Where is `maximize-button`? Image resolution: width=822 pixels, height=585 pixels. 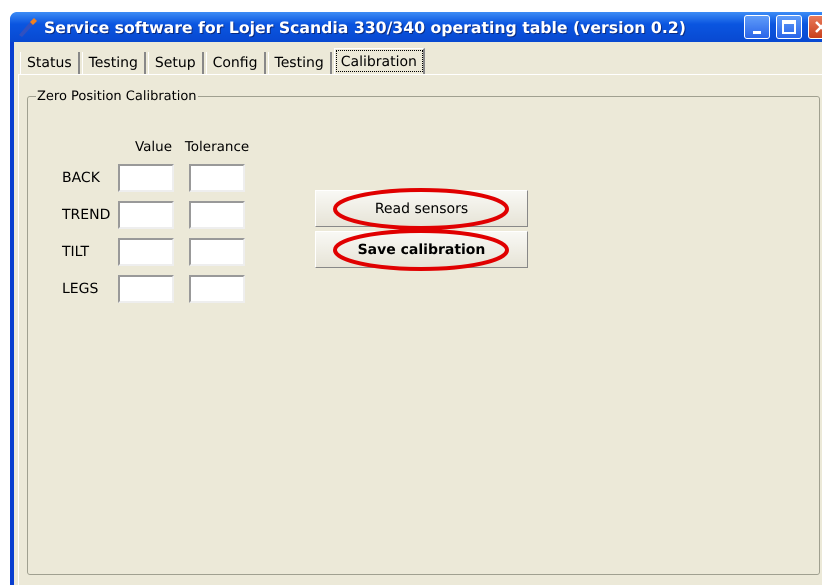
maximize-button is located at coordinates (789, 27).